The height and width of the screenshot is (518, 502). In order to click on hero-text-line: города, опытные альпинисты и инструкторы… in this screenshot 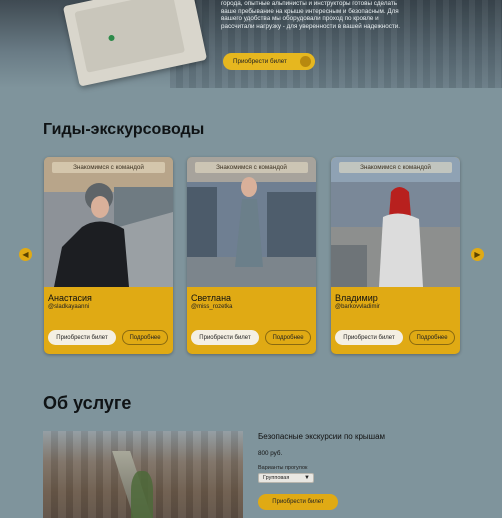, I will do `click(309, 3)`.